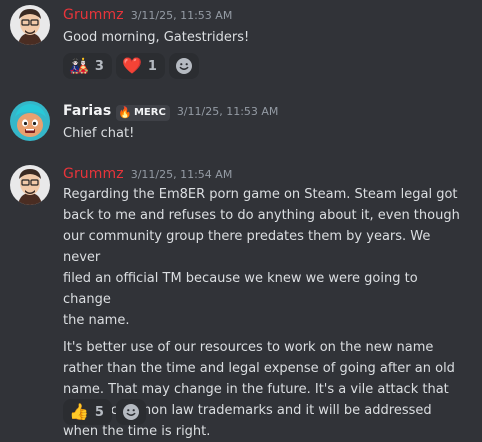  Describe the element at coordinates (79, 411) in the screenshot. I see `thumbs-up-emoji-icon: 👍` at that location.